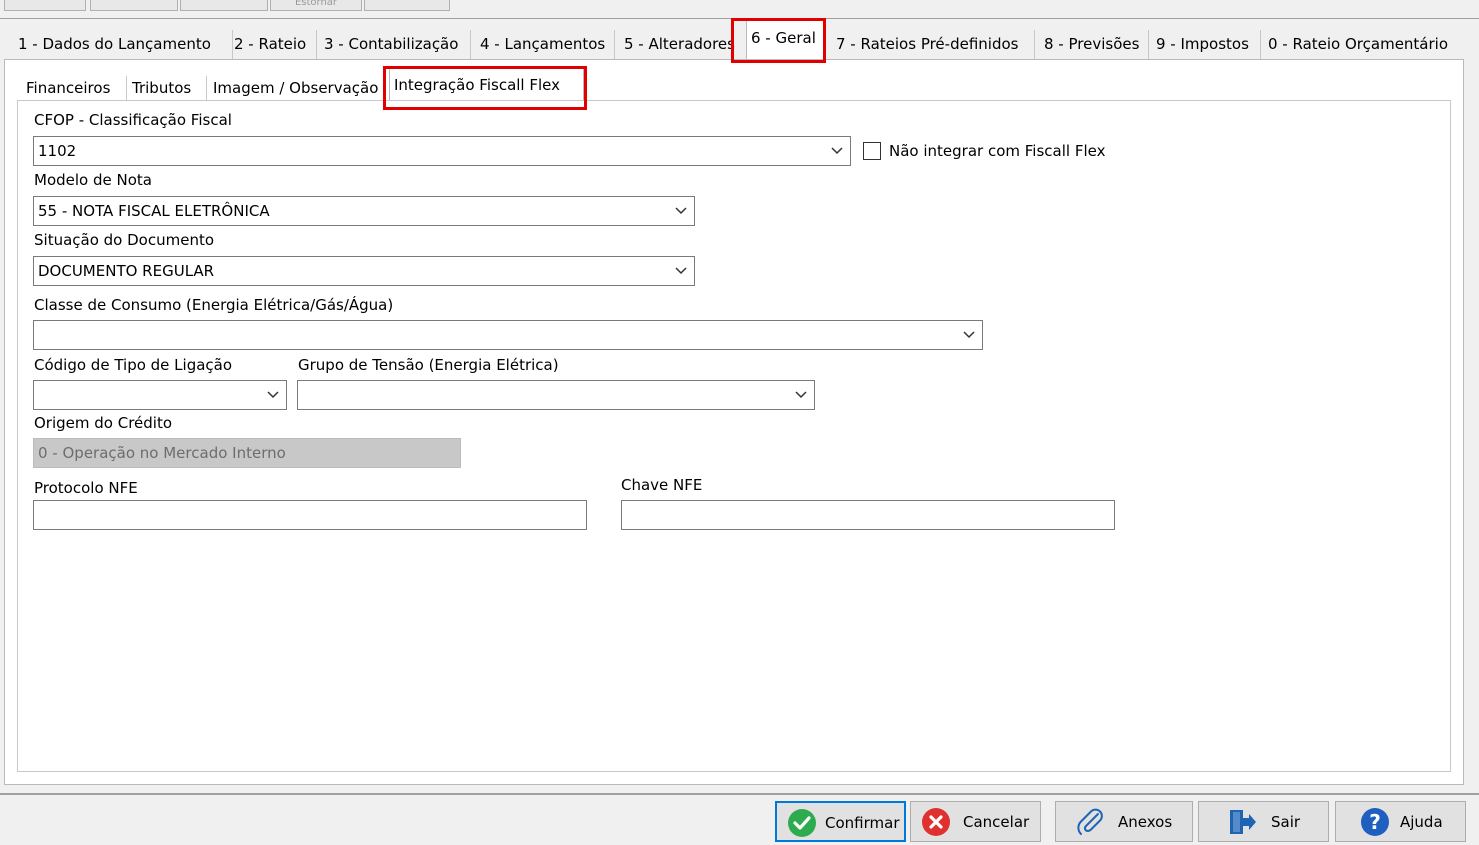 Image resolution: width=1479 pixels, height=845 pixels. What do you see at coordinates (86, 488) in the screenshot?
I see `protocolo-nfe-label: Protocolo NFE` at bounding box center [86, 488].